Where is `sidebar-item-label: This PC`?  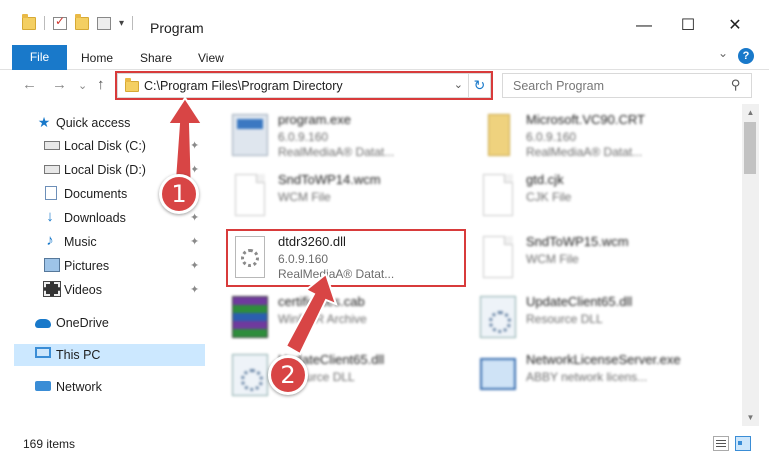 sidebar-item-label: This PC is located at coordinates (78, 355).